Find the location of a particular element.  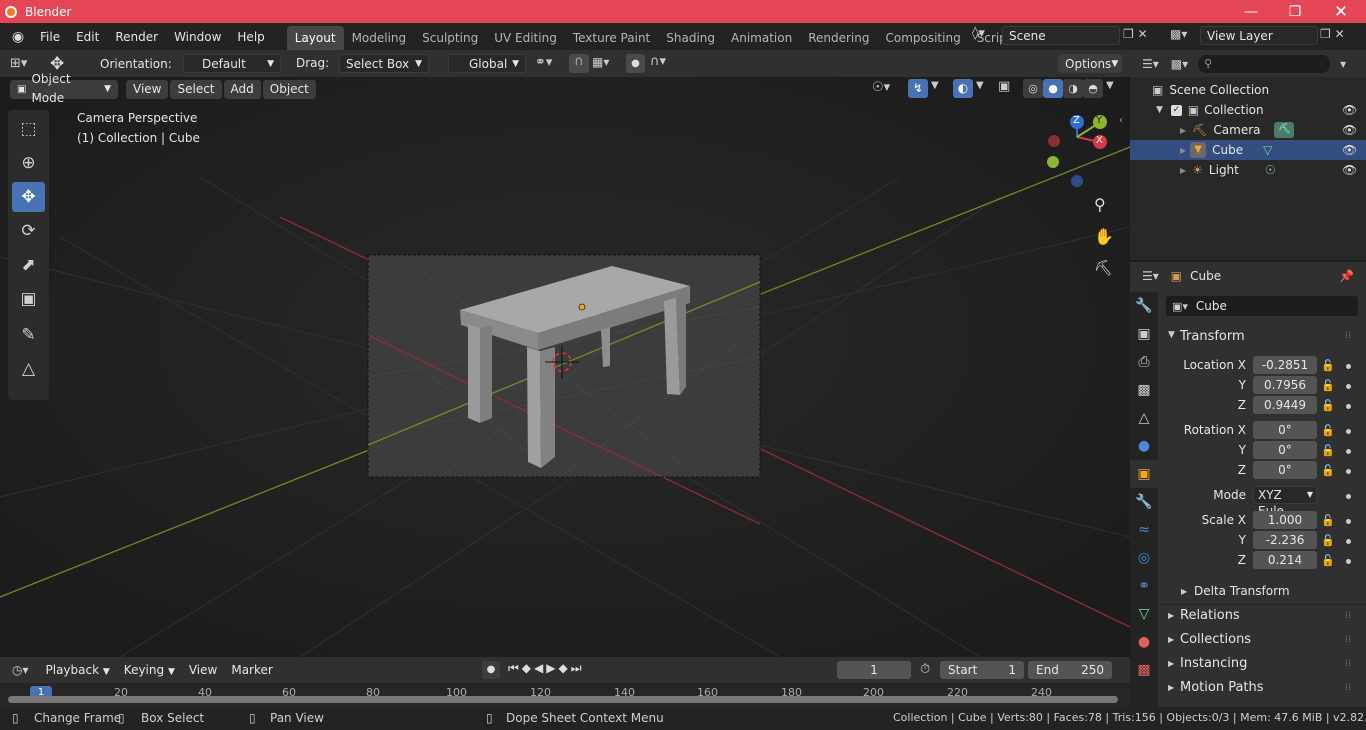

view-layer-copy-icon: ❐ ✕ is located at coordinates (1332, 34).